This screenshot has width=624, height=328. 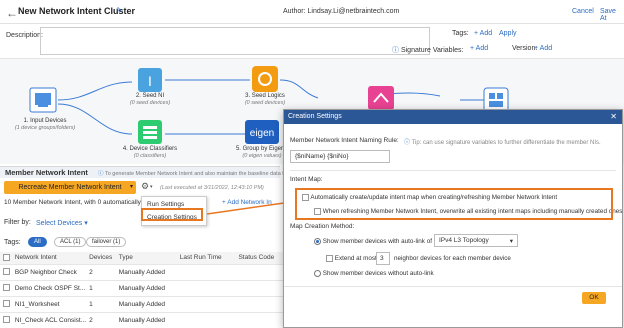 What do you see at coordinates (612, 15) in the screenshot?
I see `save-link: Save At` at bounding box center [612, 15].